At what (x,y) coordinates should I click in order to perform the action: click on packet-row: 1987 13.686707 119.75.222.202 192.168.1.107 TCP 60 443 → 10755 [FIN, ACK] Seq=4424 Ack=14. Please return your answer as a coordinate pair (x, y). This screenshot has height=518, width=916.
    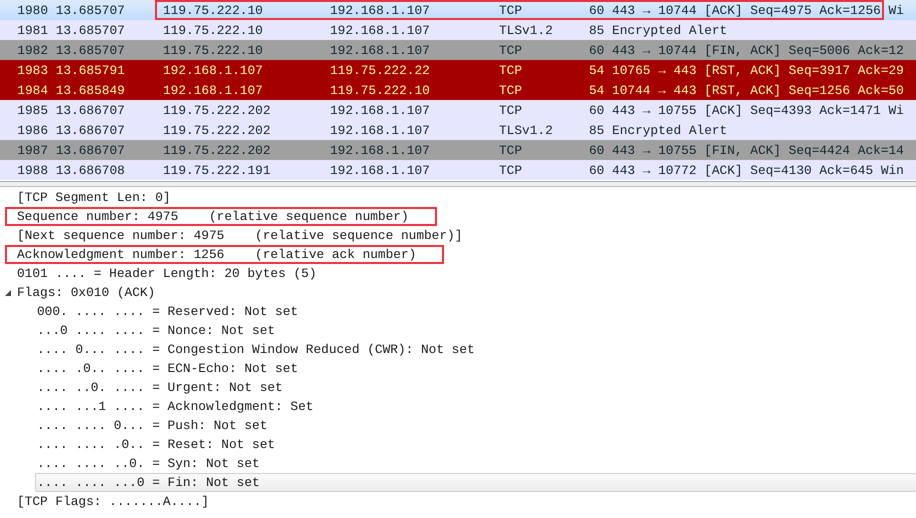
    Looking at the image, I should click on (458, 150).